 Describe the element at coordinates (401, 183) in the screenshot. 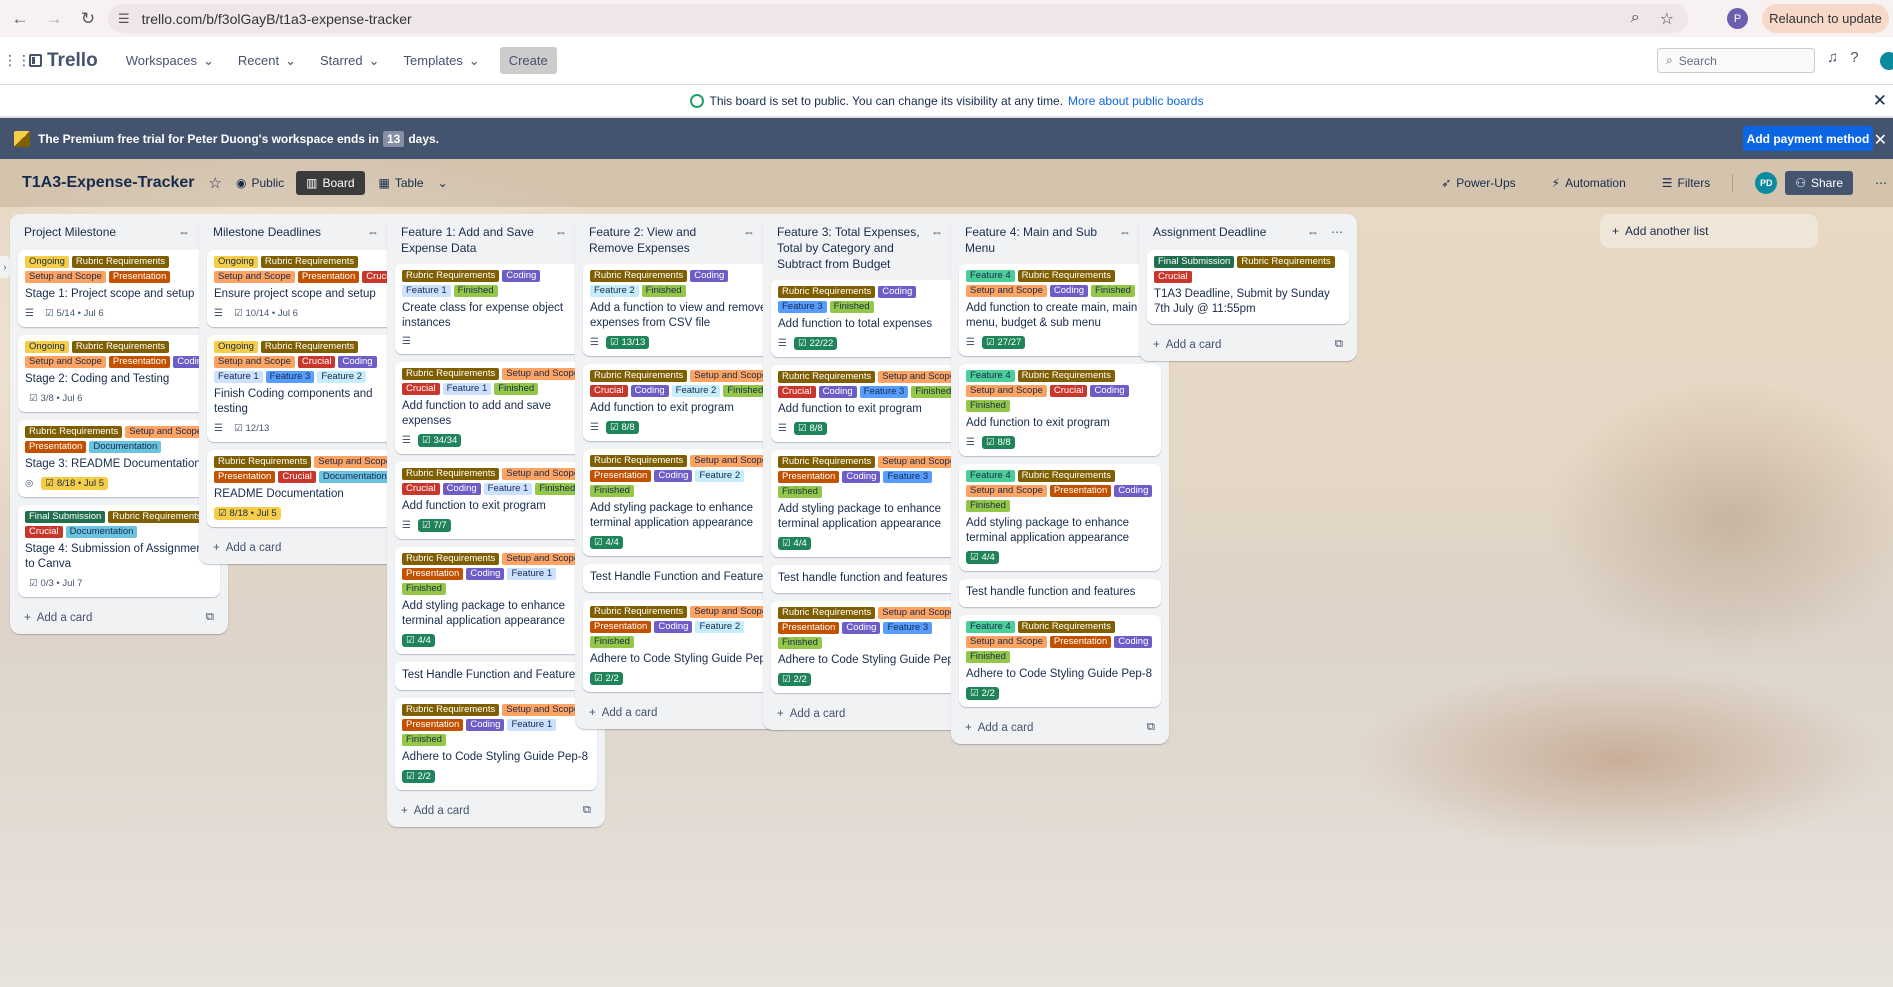

I see `table-view-tab: ▦ Table` at that location.